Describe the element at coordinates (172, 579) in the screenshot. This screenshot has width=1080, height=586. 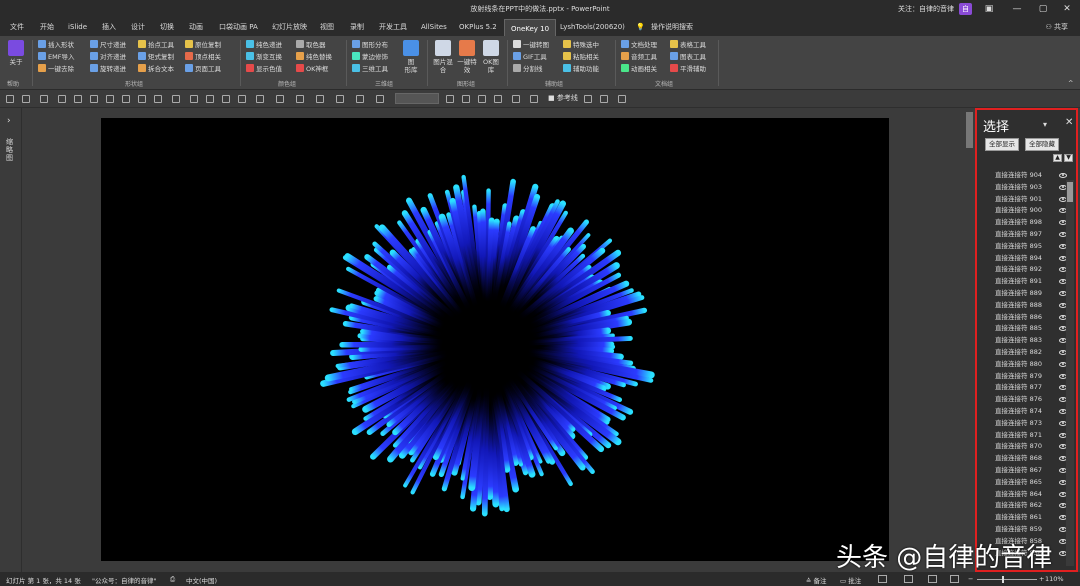
I see `accessibility-icon: ⎙` at that location.